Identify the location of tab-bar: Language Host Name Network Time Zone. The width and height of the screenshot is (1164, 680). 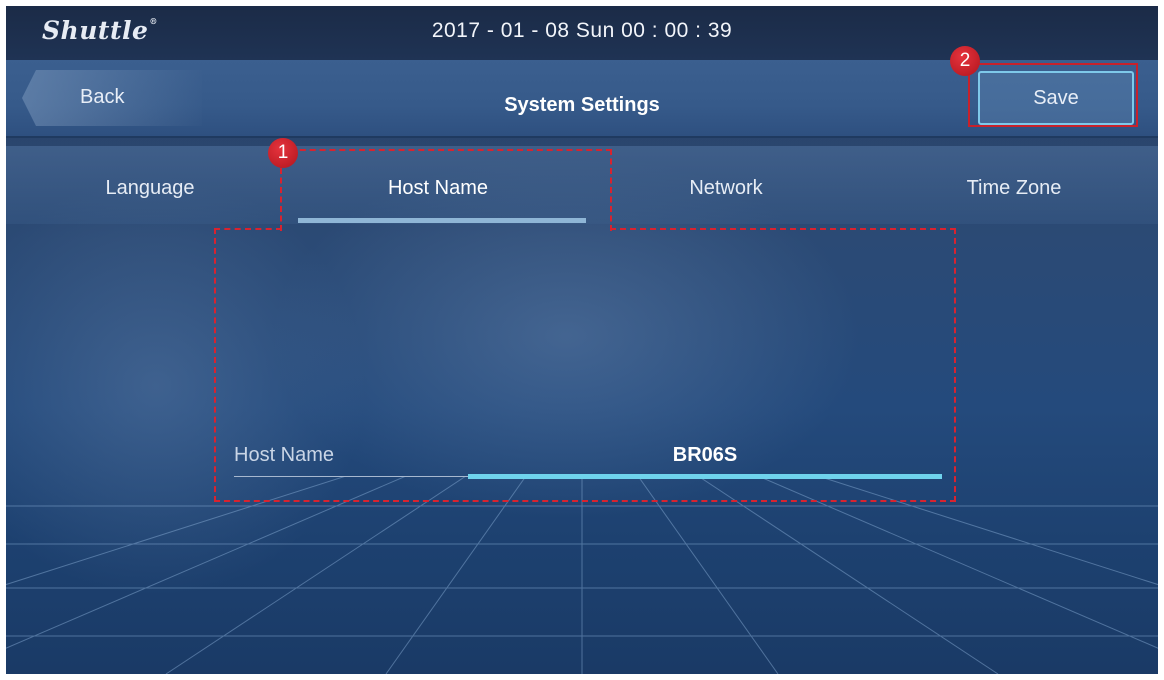
(582, 185).